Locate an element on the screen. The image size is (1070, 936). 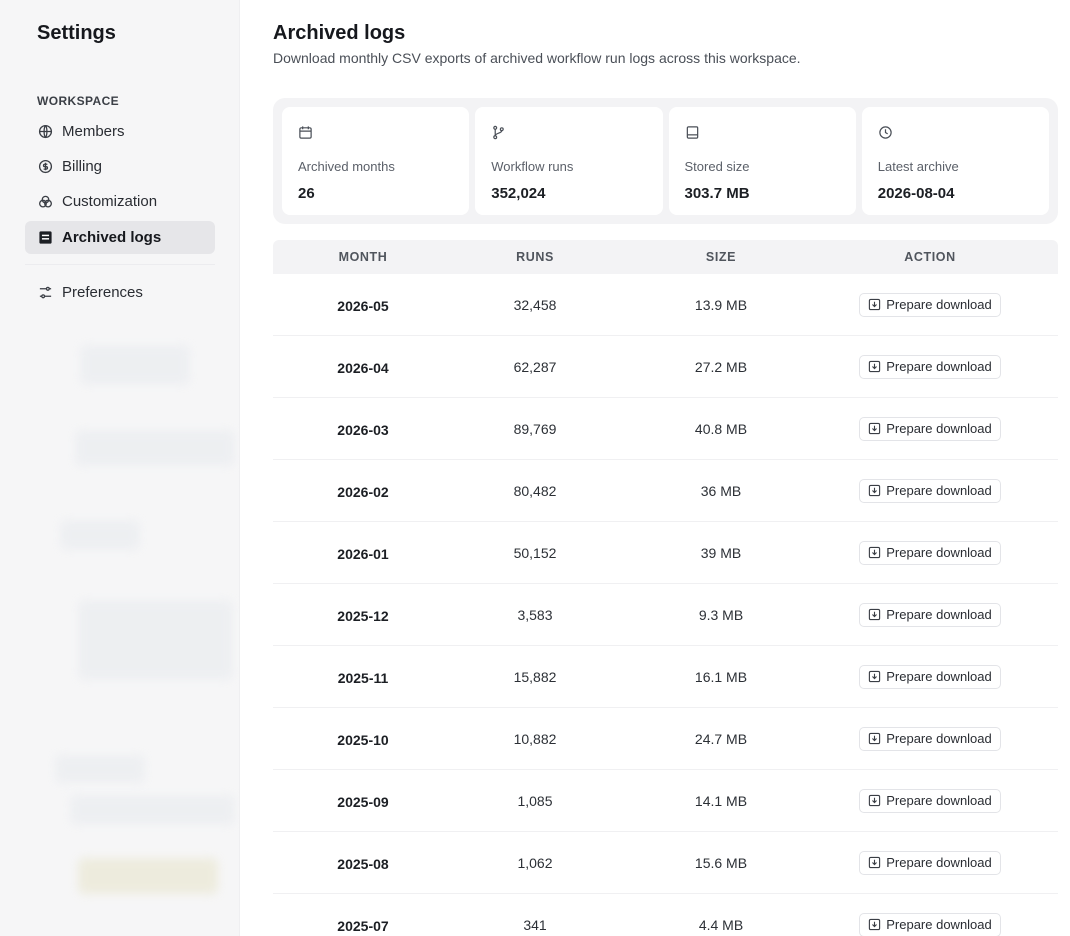
cell-month: 2025-12 is located at coordinates (363, 615).